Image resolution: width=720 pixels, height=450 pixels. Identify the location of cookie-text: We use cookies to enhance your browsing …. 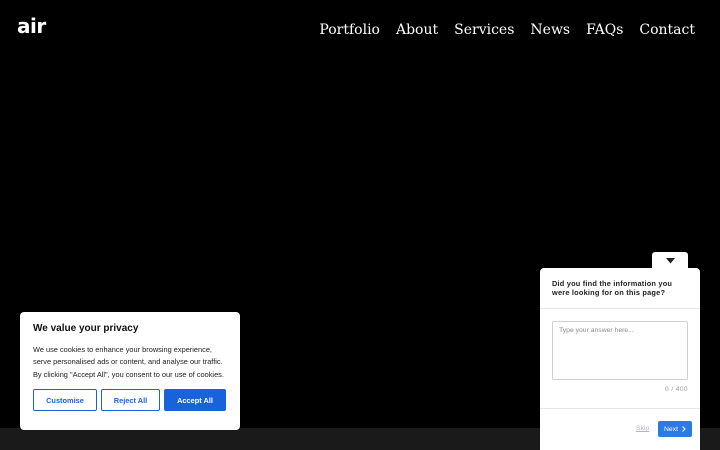
(128, 362).